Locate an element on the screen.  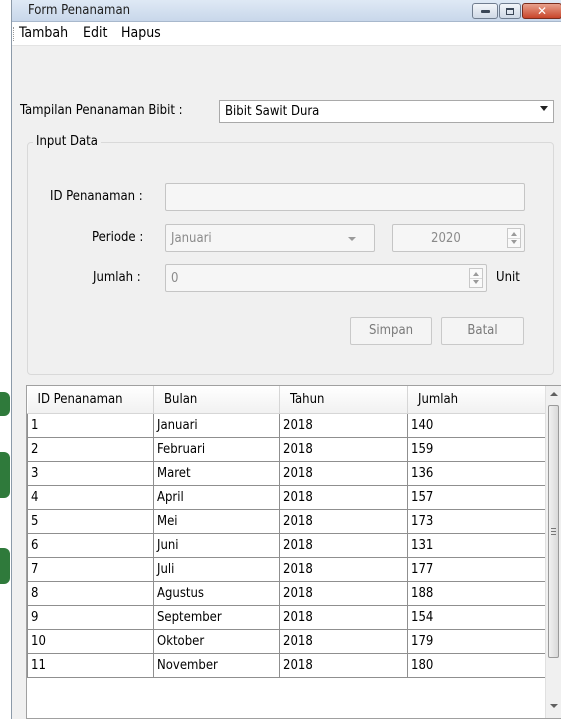
column-header: Bulan is located at coordinates (216, 400).